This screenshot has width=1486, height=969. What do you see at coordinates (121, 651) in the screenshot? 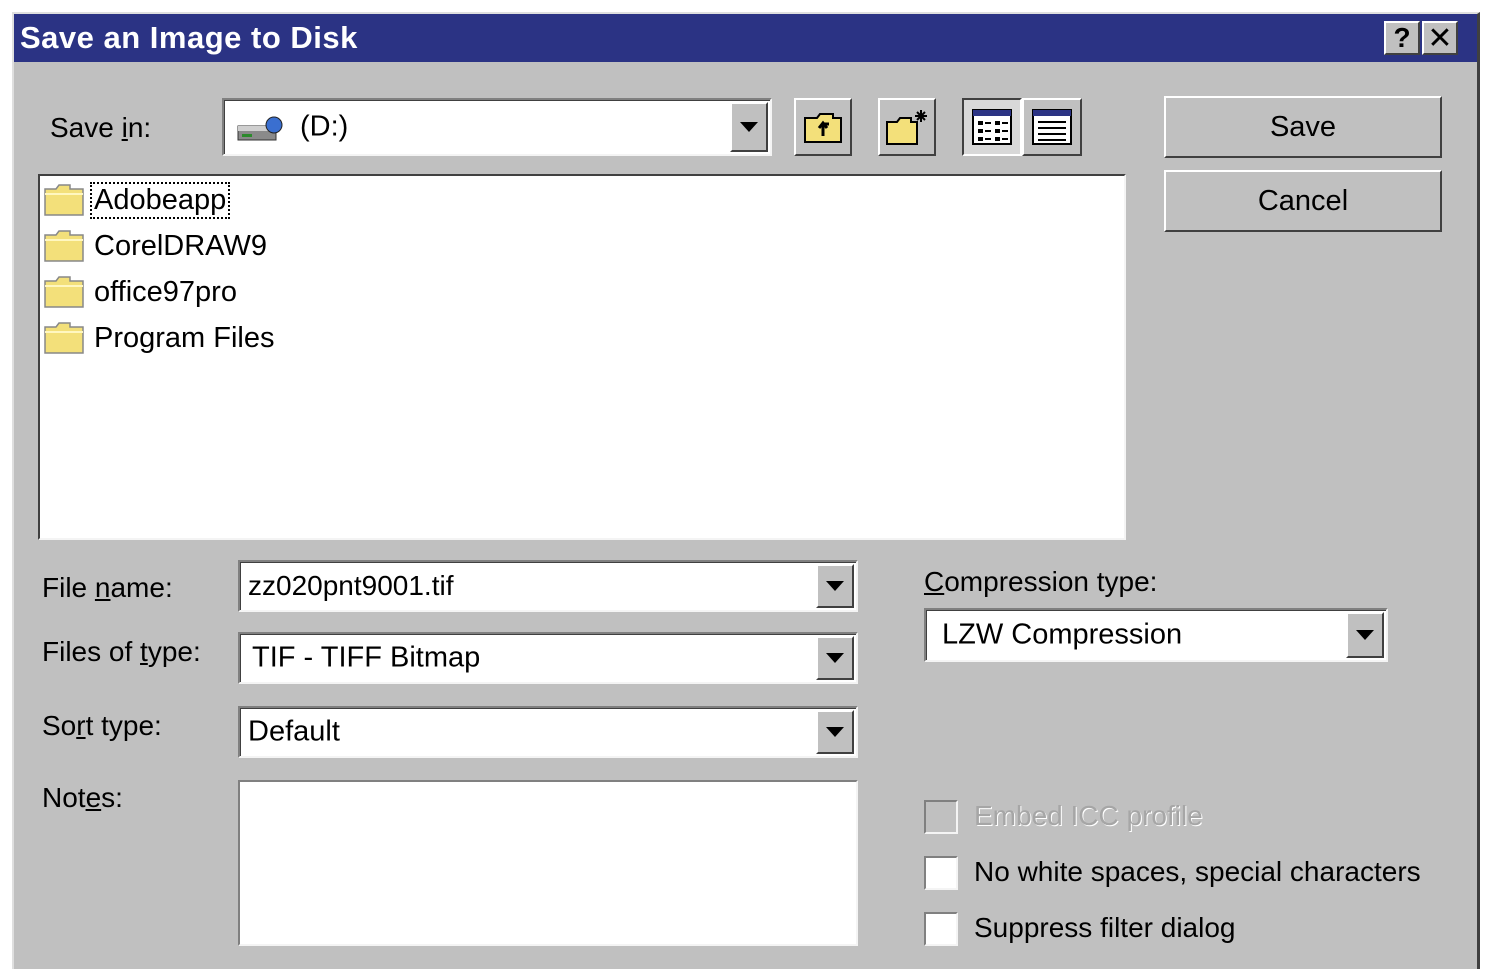
I see `files-of-type-label: Files of type:` at bounding box center [121, 651].